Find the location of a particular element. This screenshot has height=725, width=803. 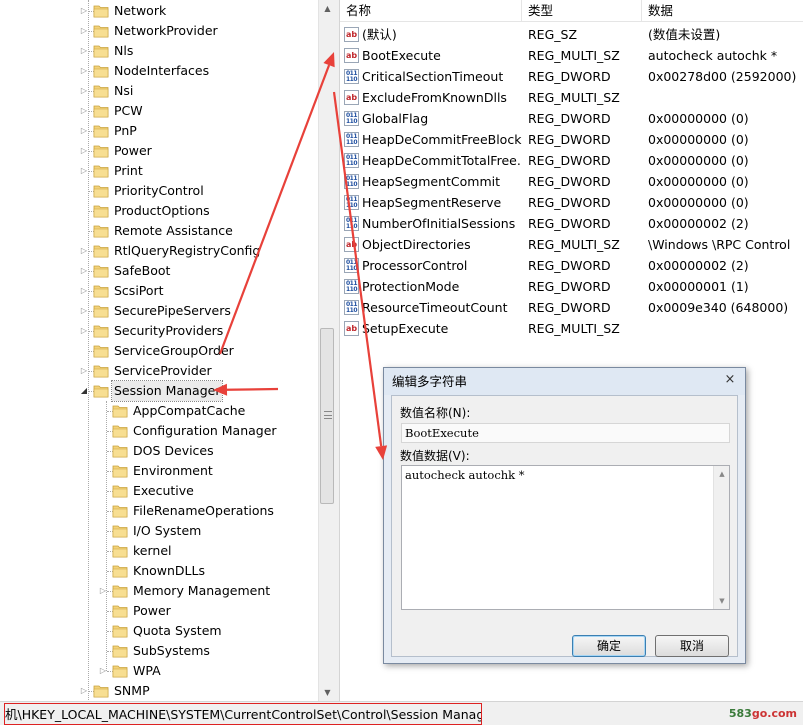

value-name-field: BootExecute is located at coordinates (565, 433).